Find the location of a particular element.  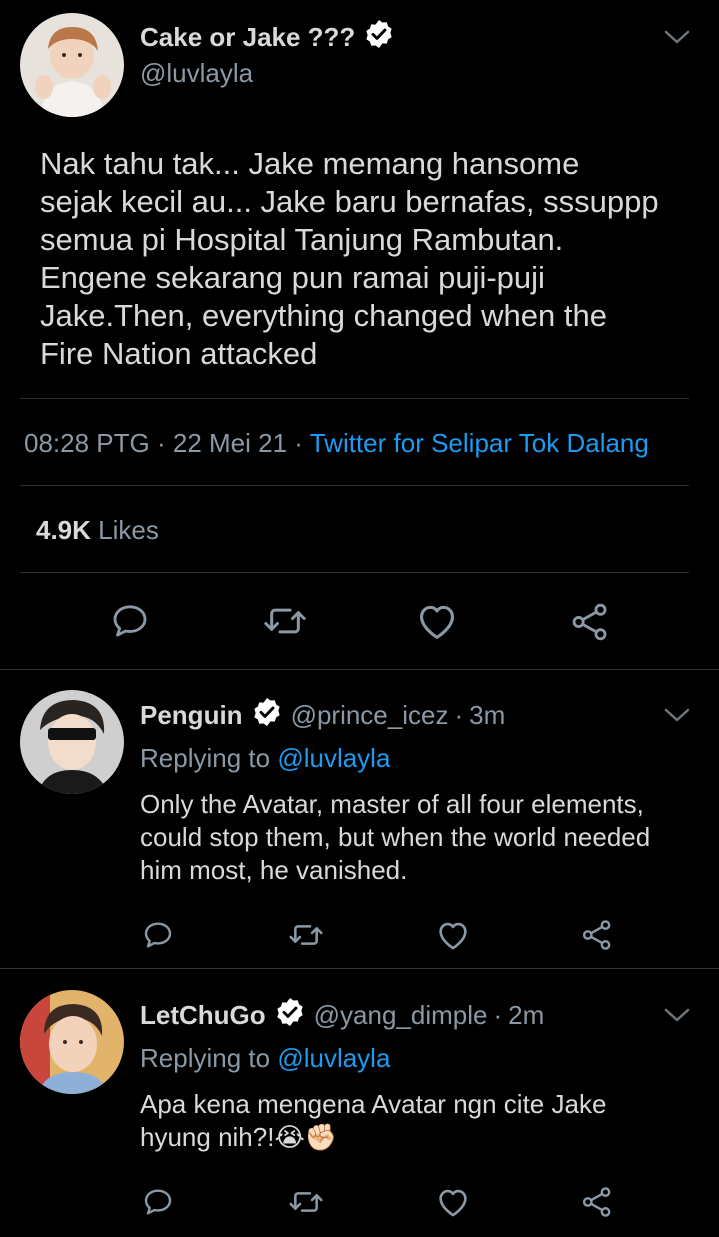

handle: @yang_dimple is located at coordinates (401, 1015).